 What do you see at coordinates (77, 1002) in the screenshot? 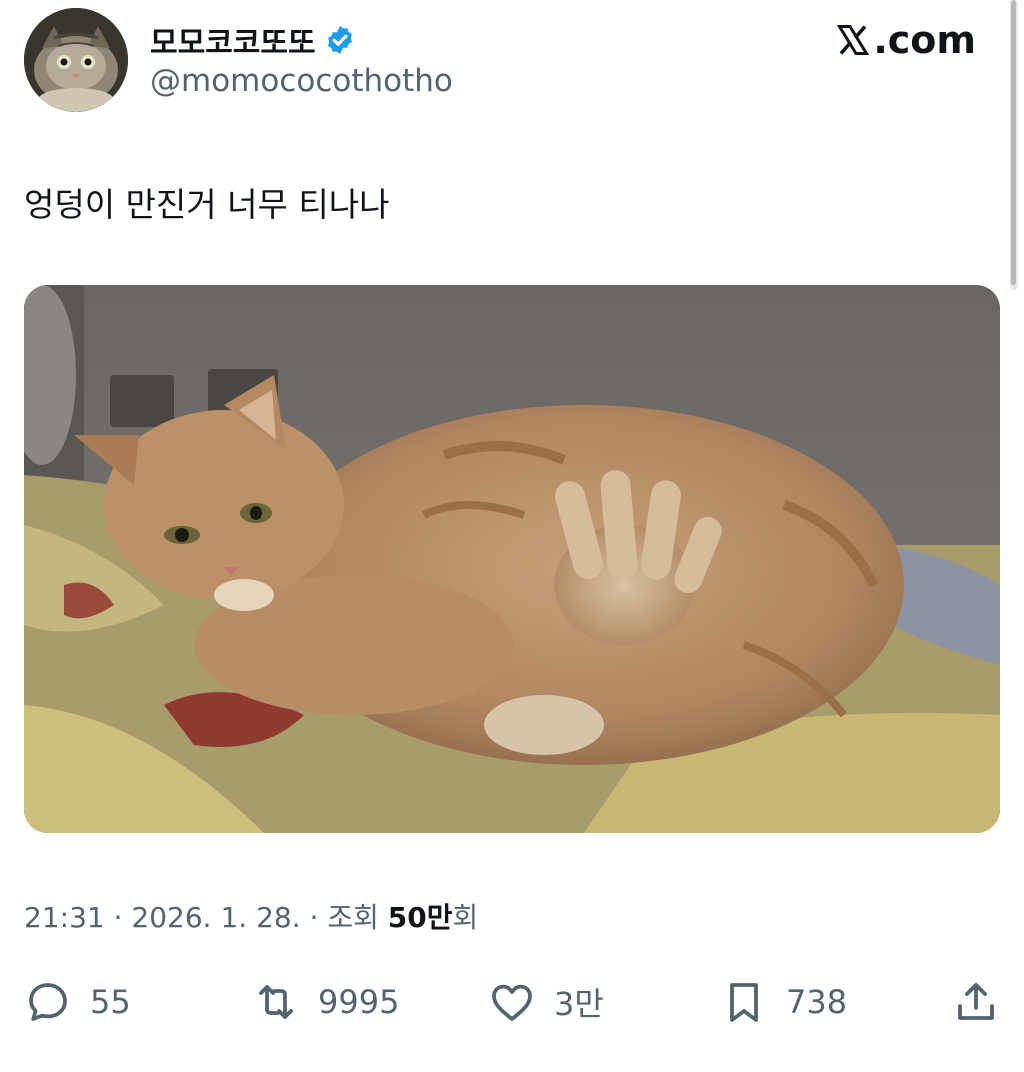
I see `reply-button: 55` at bounding box center [77, 1002].